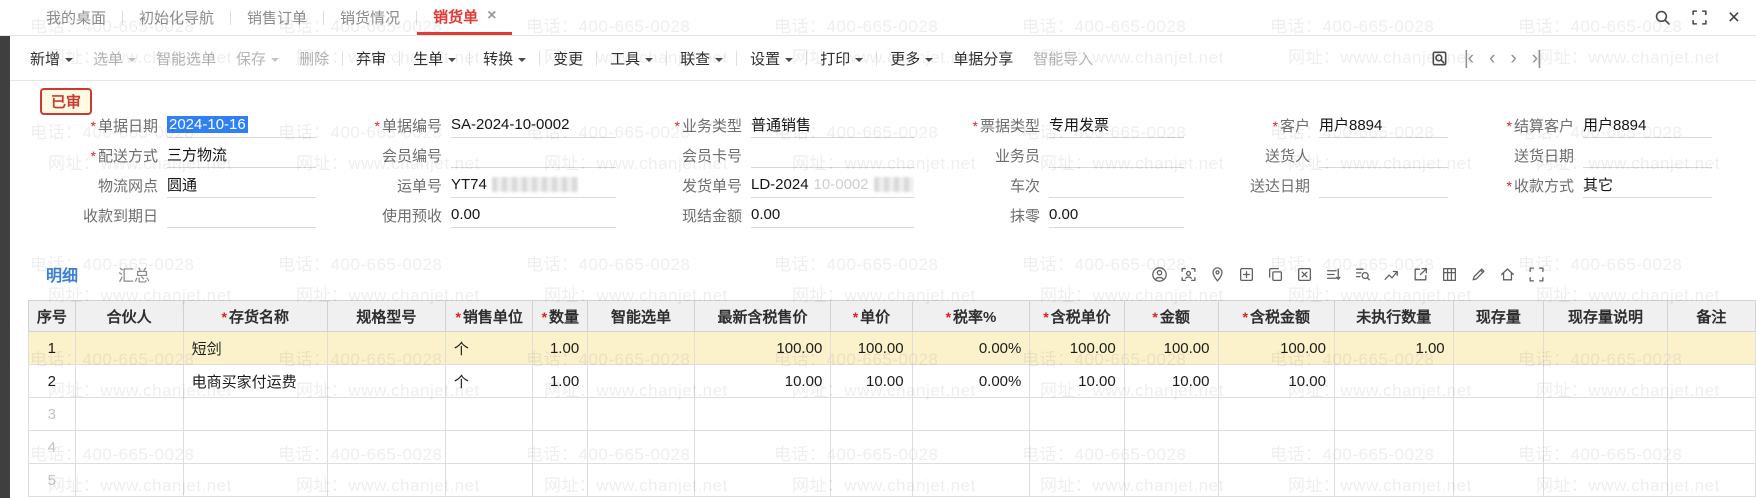  Describe the element at coordinates (772, 58) in the screenshot. I see `toolbar-settings-button: 设置` at that location.